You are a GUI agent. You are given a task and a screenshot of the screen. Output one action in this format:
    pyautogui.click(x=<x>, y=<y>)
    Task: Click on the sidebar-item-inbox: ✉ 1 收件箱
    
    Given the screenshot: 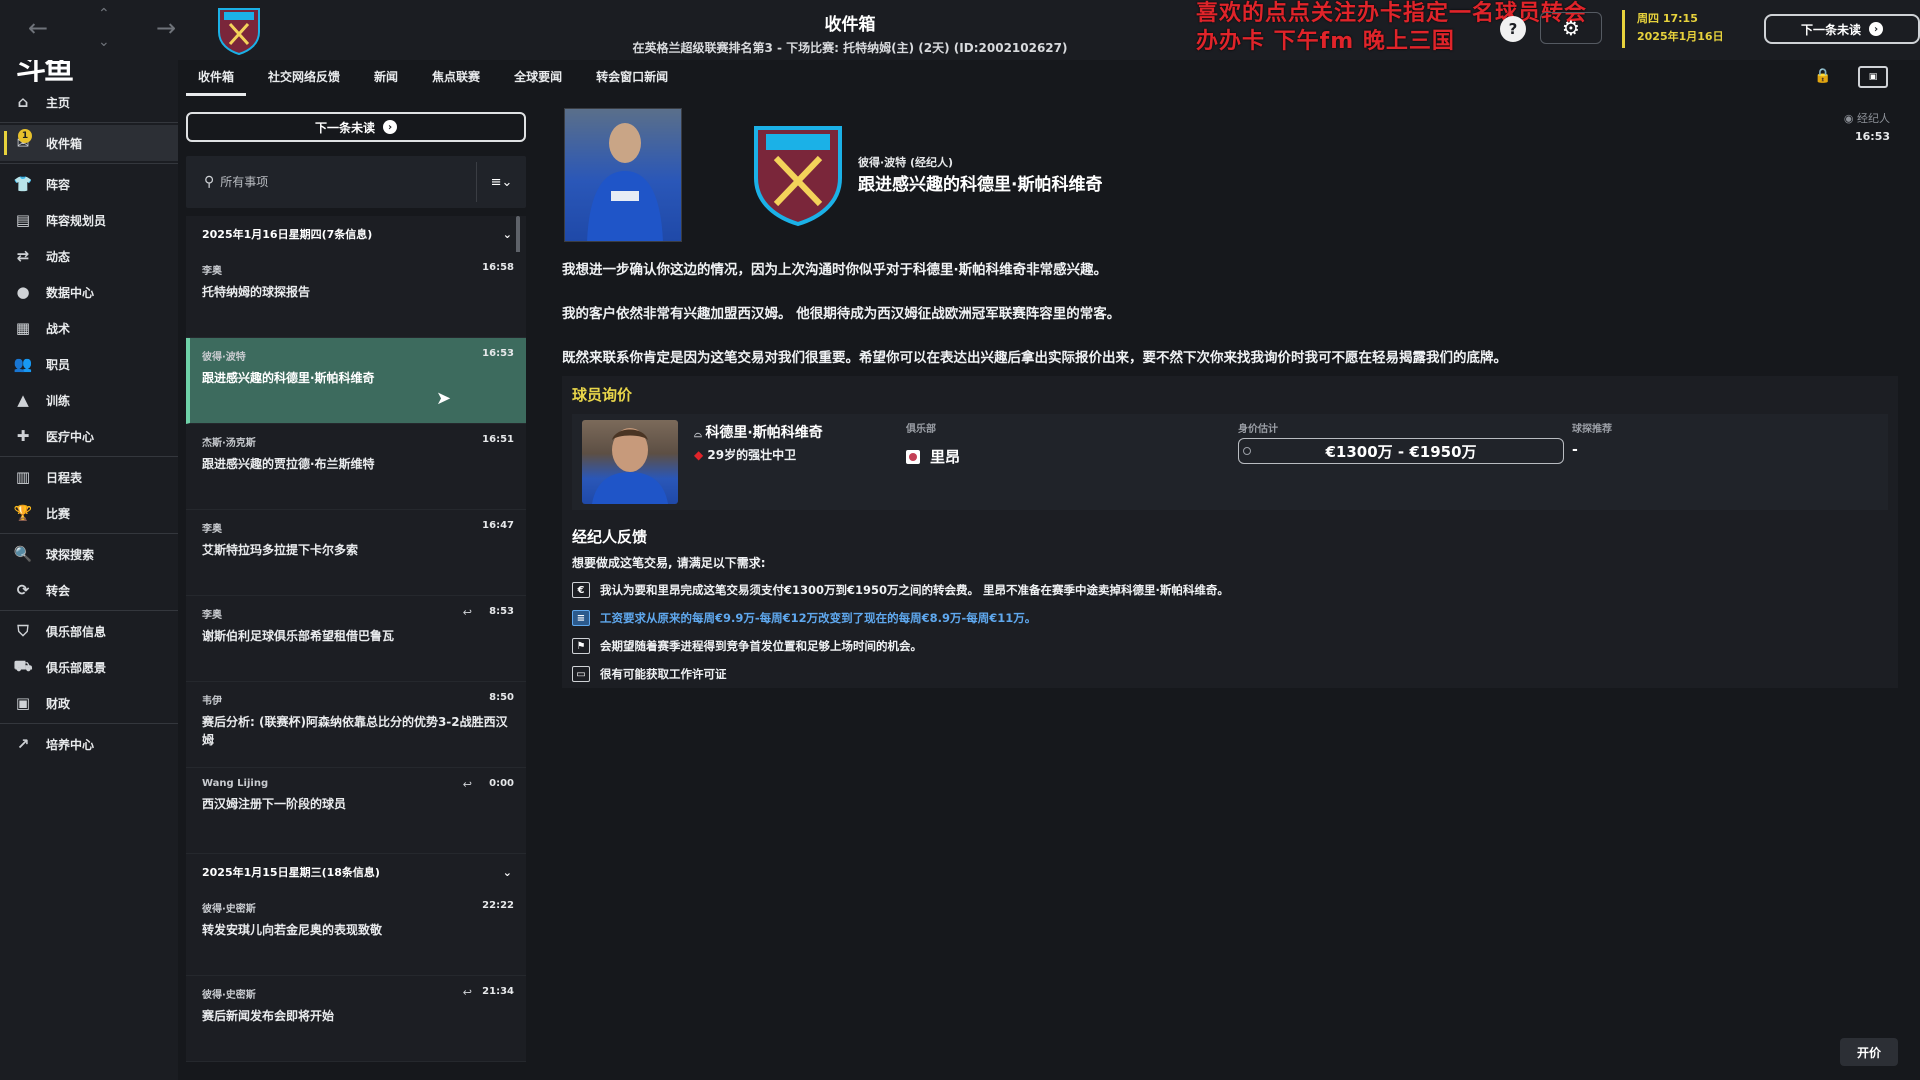 What is the action you would take?
    pyautogui.click(x=89, y=143)
    